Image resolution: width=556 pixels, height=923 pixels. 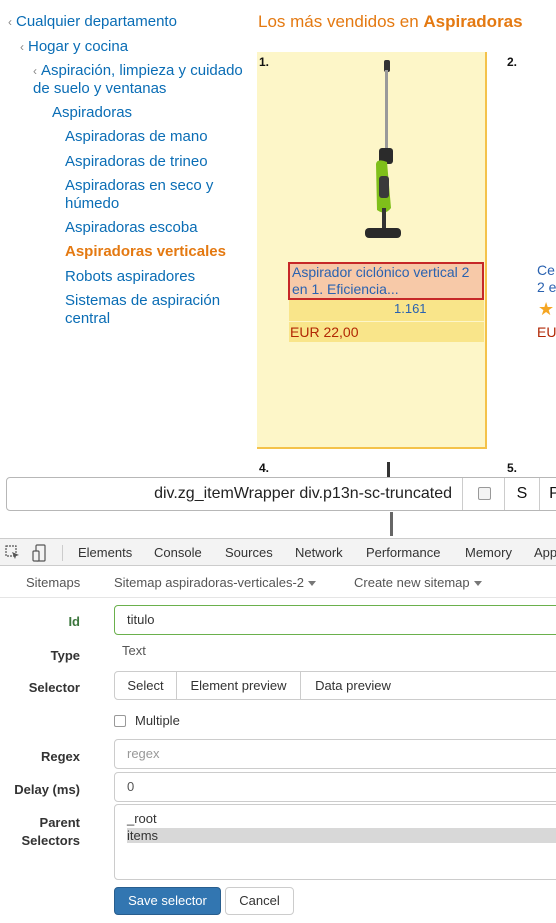 What do you see at coordinates (335, 787) in the screenshot?
I see `delay-input: 0` at bounding box center [335, 787].